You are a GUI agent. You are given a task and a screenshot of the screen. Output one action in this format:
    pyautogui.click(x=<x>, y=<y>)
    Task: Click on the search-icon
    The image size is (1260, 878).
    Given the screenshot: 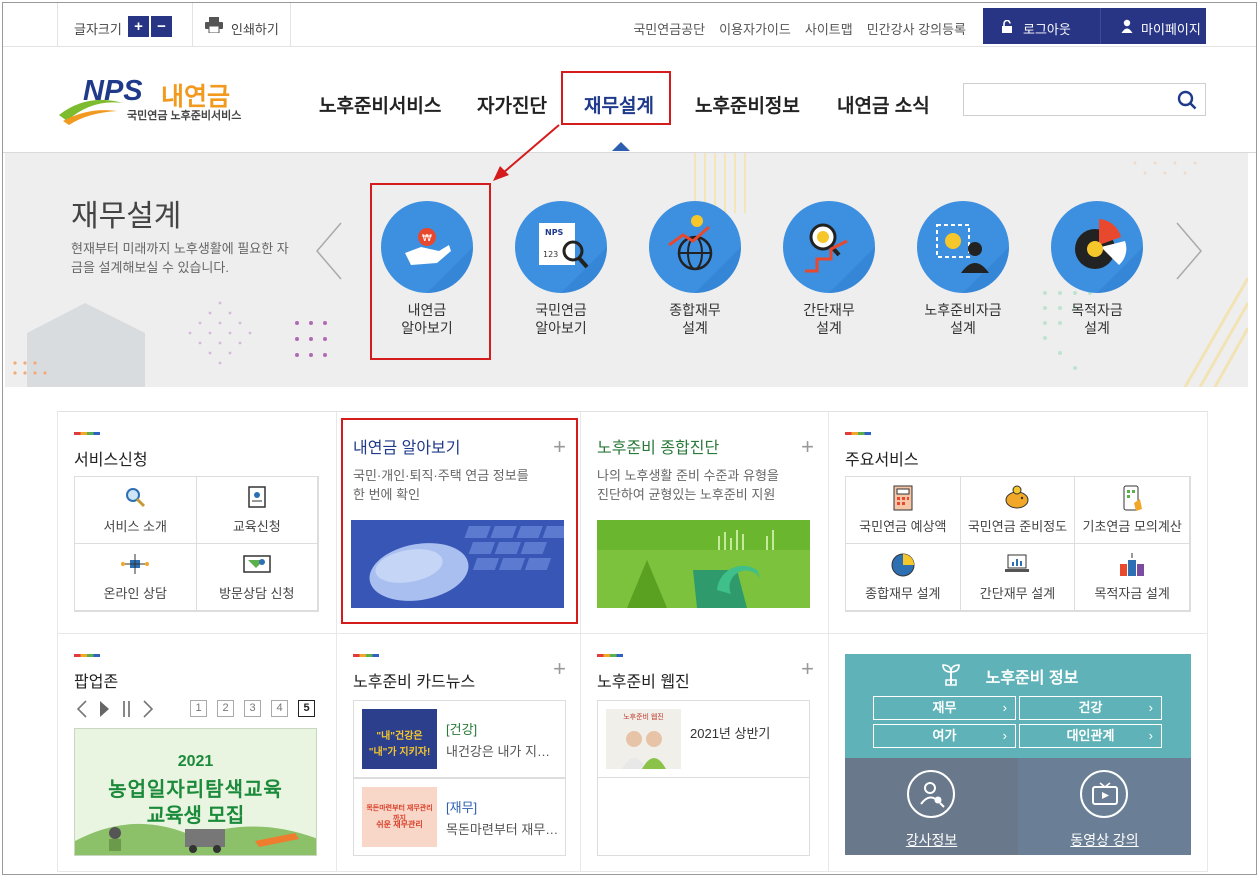 What is the action you would take?
    pyautogui.click(x=1187, y=100)
    